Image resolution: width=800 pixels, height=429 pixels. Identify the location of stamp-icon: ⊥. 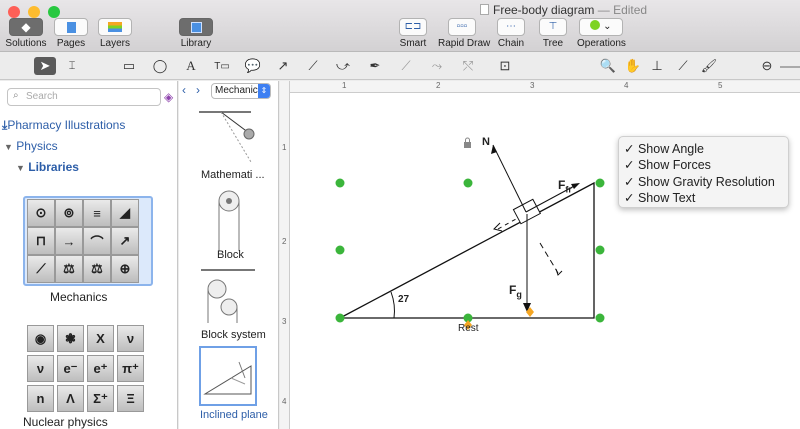
(657, 66).